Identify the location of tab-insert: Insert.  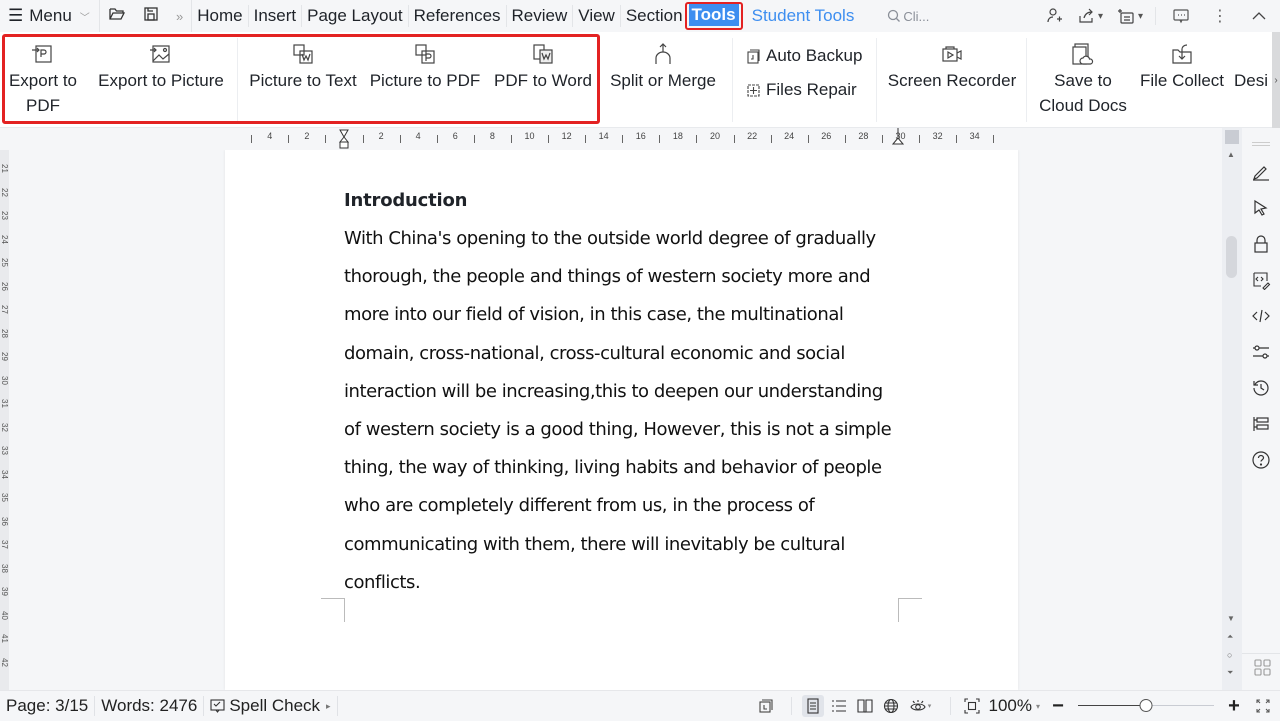
(276, 16).